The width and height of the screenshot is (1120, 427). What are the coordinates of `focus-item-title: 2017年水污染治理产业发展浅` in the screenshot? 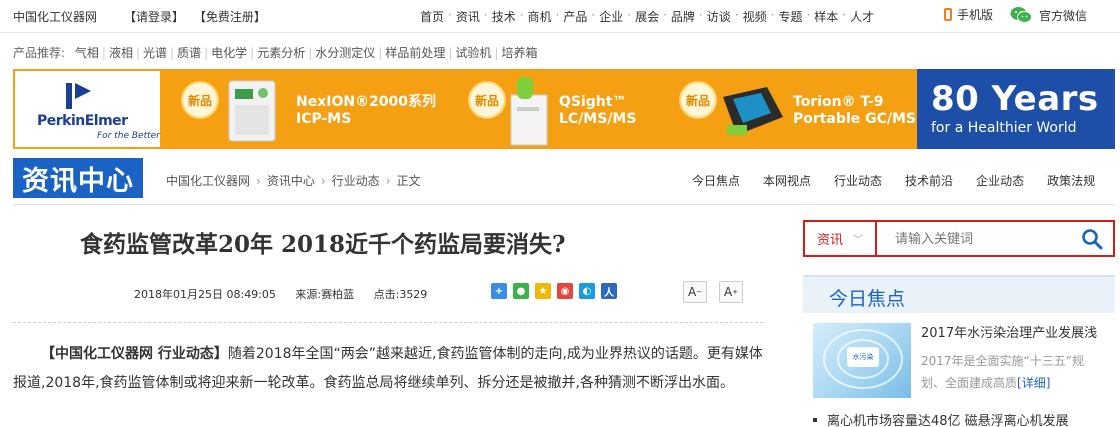 It's located at (1009, 331).